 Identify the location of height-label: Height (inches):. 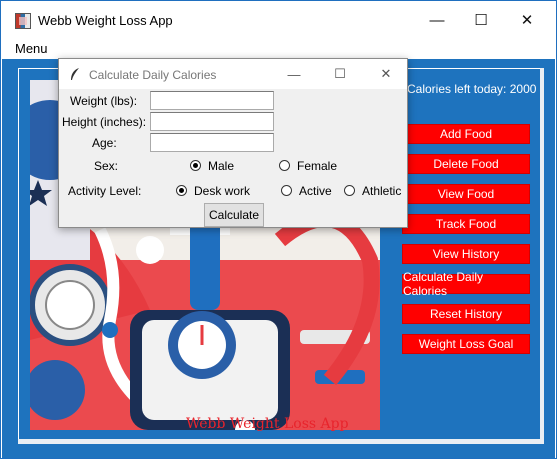
(104, 122).